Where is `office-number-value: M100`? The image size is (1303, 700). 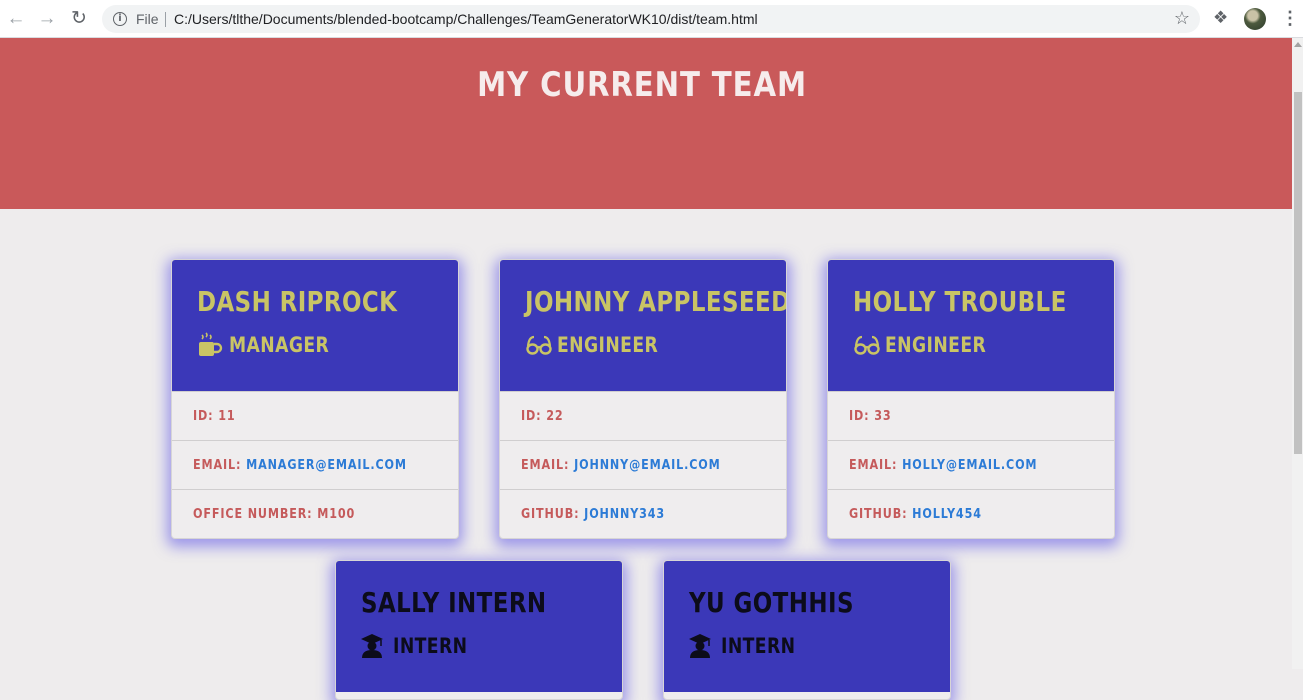 office-number-value: M100 is located at coordinates (336, 514).